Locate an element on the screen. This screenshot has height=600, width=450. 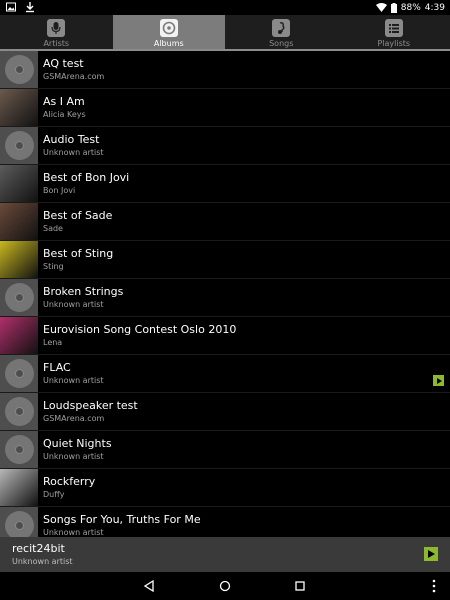
tab-artists: Artists is located at coordinates (56, 32).